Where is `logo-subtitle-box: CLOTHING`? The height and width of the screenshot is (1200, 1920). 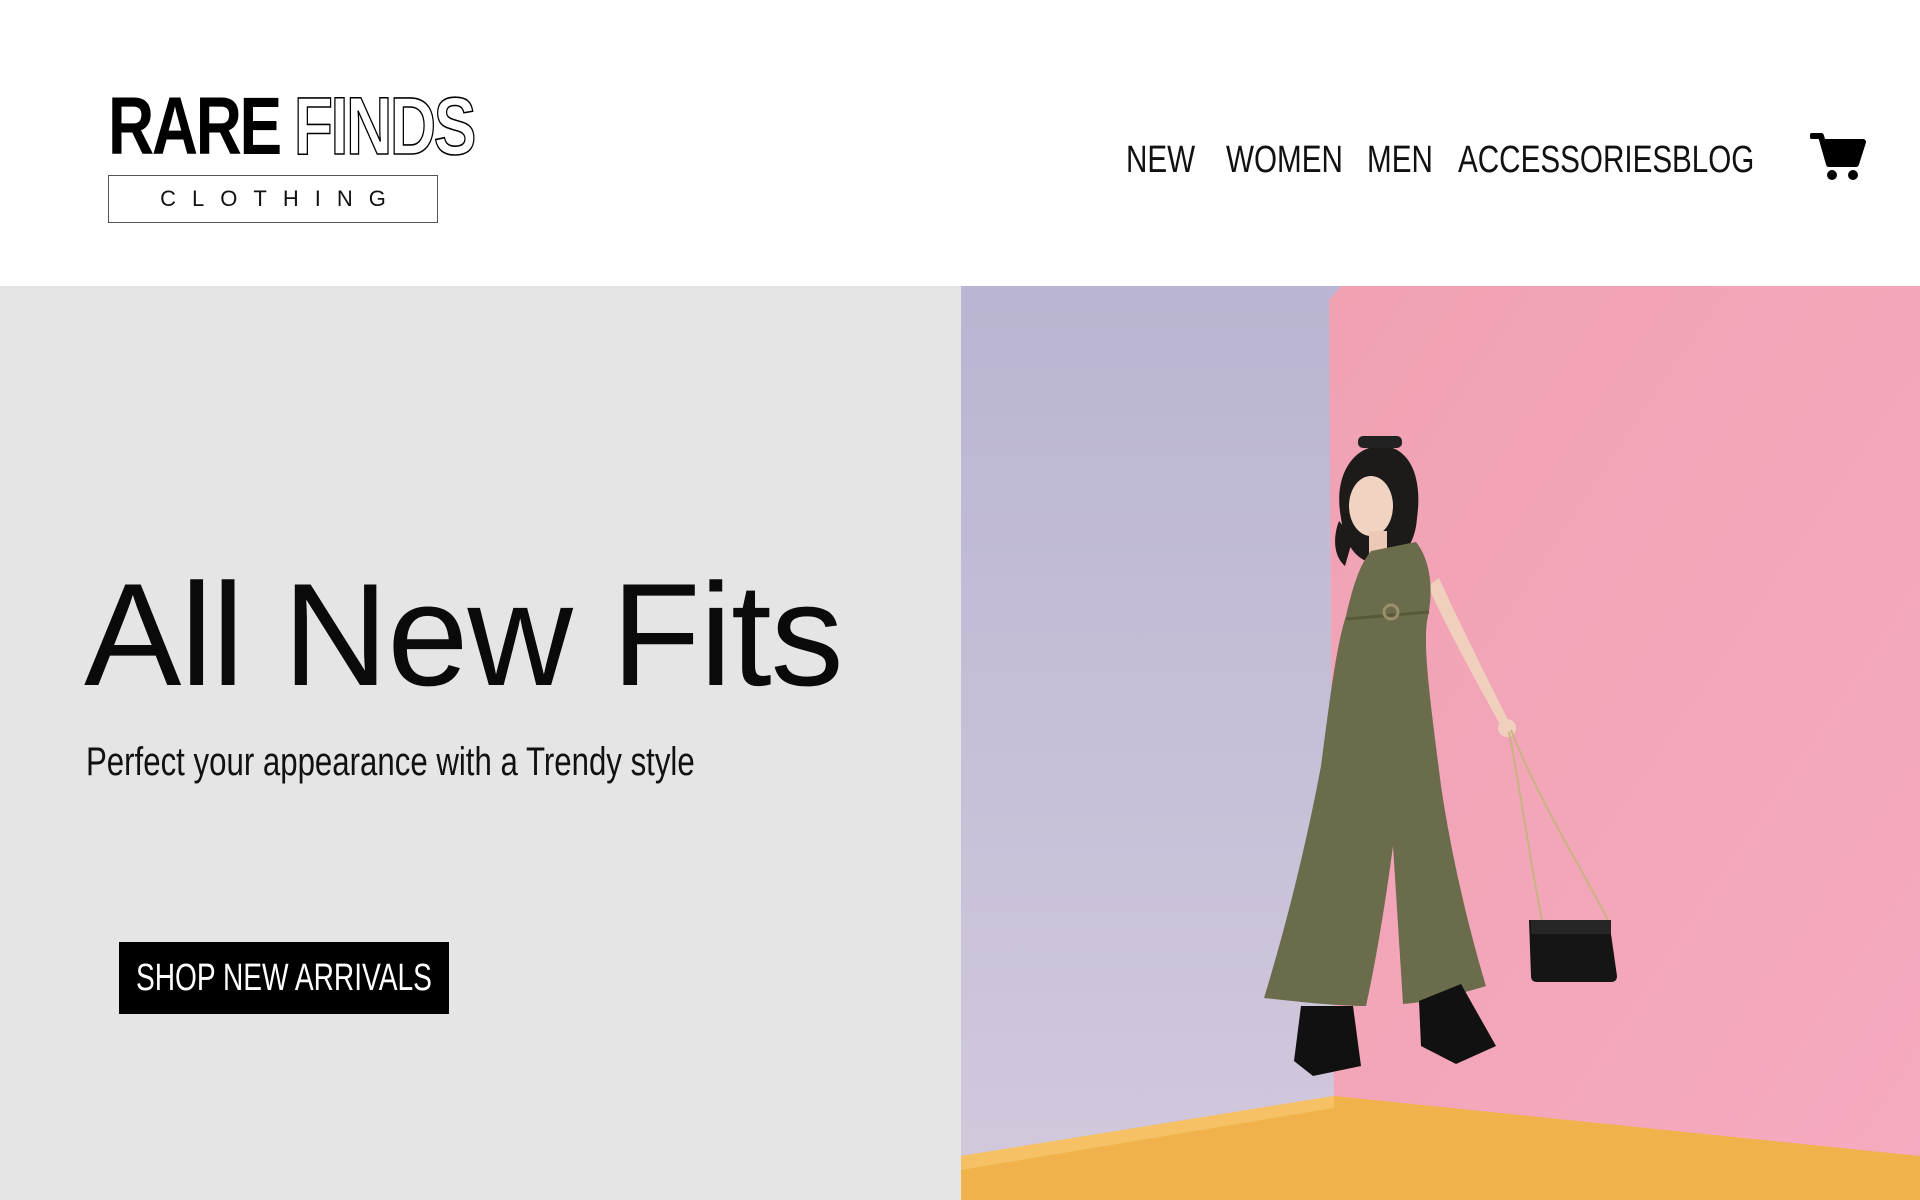
logo-subtitle-box: CLOTHING is located at coordinates (273, 199).